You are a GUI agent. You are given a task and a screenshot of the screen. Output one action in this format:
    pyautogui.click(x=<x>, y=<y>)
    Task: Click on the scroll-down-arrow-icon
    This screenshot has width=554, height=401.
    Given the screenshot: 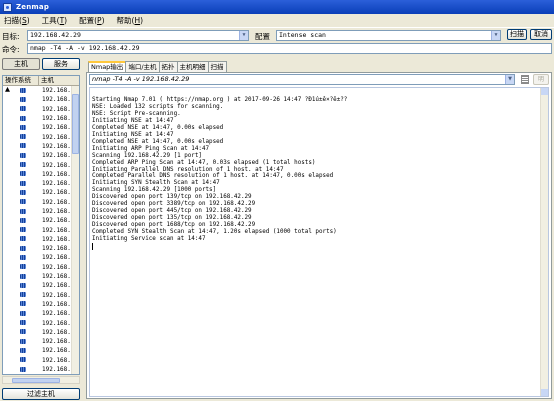 What is the action you would take?
    pyautogui.click(x=544, y=392)
    